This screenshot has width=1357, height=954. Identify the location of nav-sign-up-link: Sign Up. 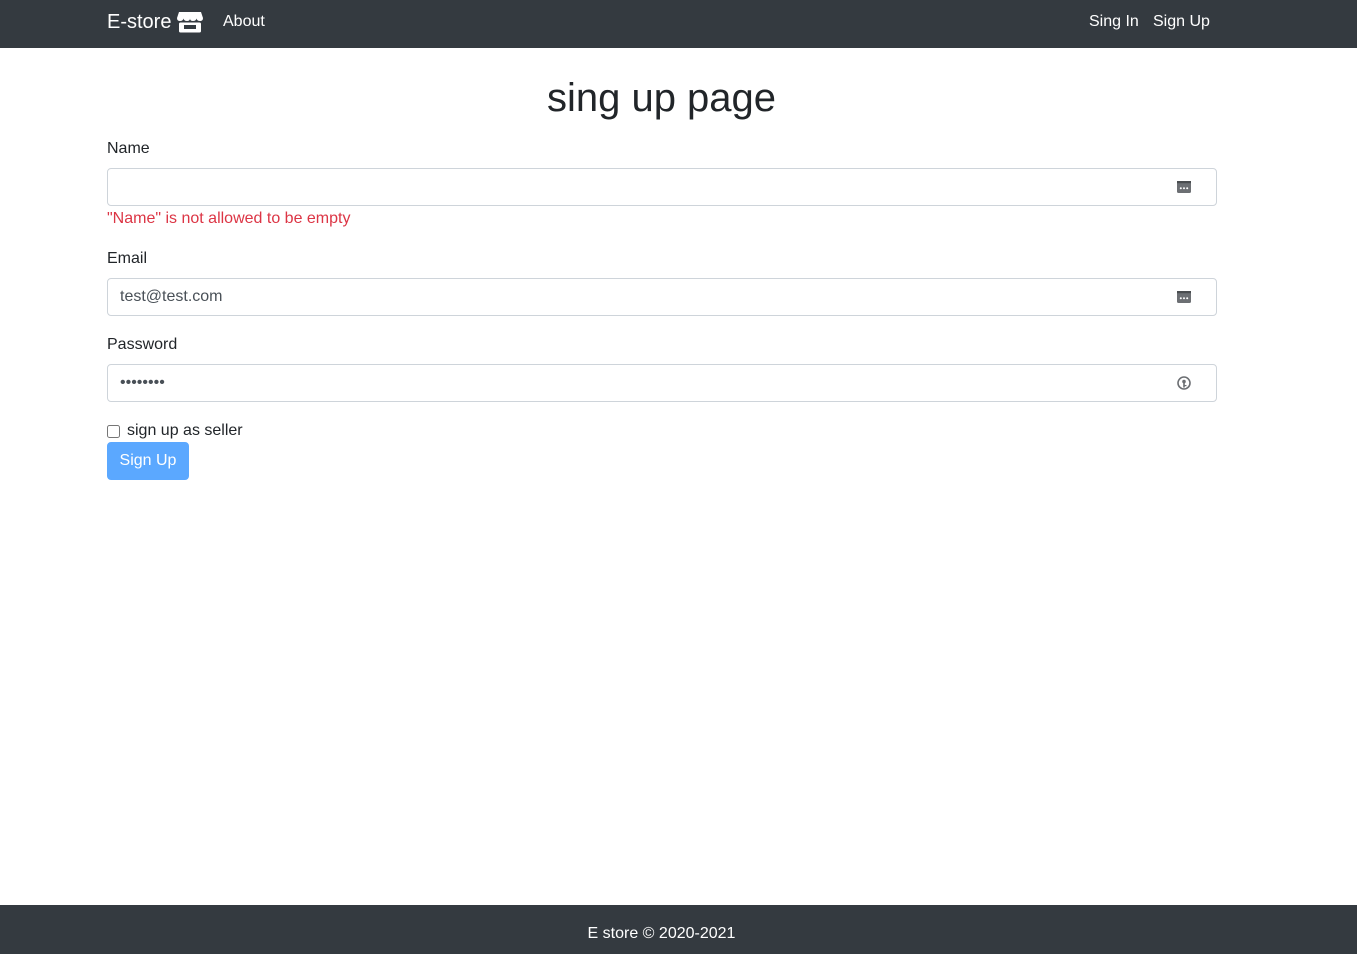
(1181, 22).